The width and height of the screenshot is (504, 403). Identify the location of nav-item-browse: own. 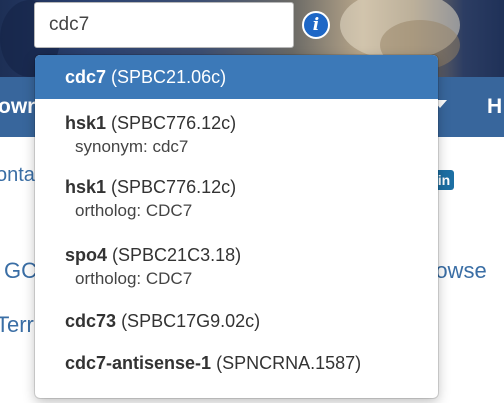
(20, 107).